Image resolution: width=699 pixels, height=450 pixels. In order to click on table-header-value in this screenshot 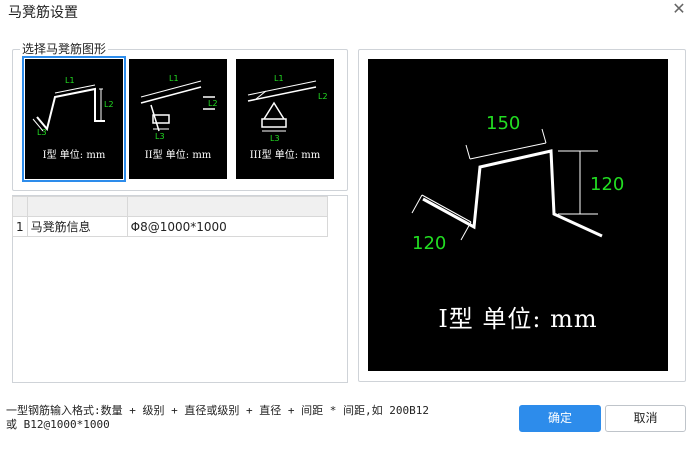, I will do `click(227, 206)`.